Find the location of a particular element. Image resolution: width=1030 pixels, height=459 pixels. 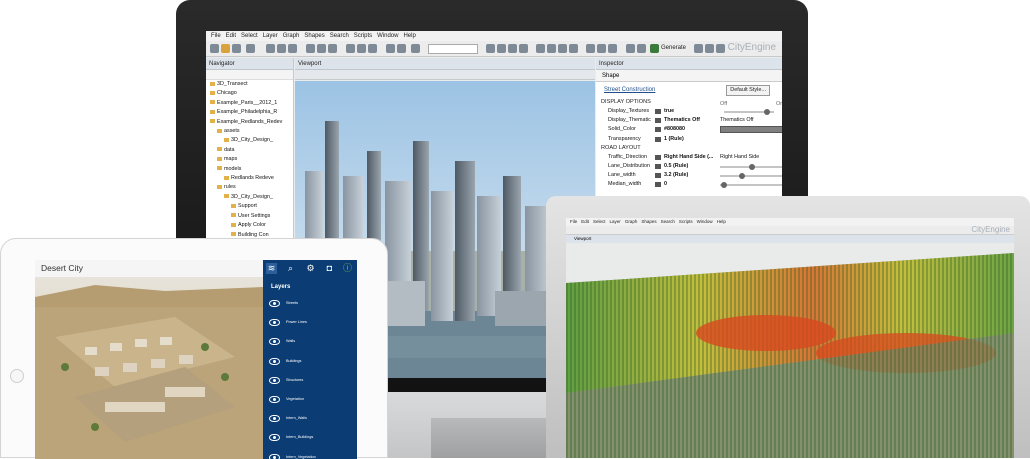

inspector-tab: Inspector is located at coordinates (689, 64).